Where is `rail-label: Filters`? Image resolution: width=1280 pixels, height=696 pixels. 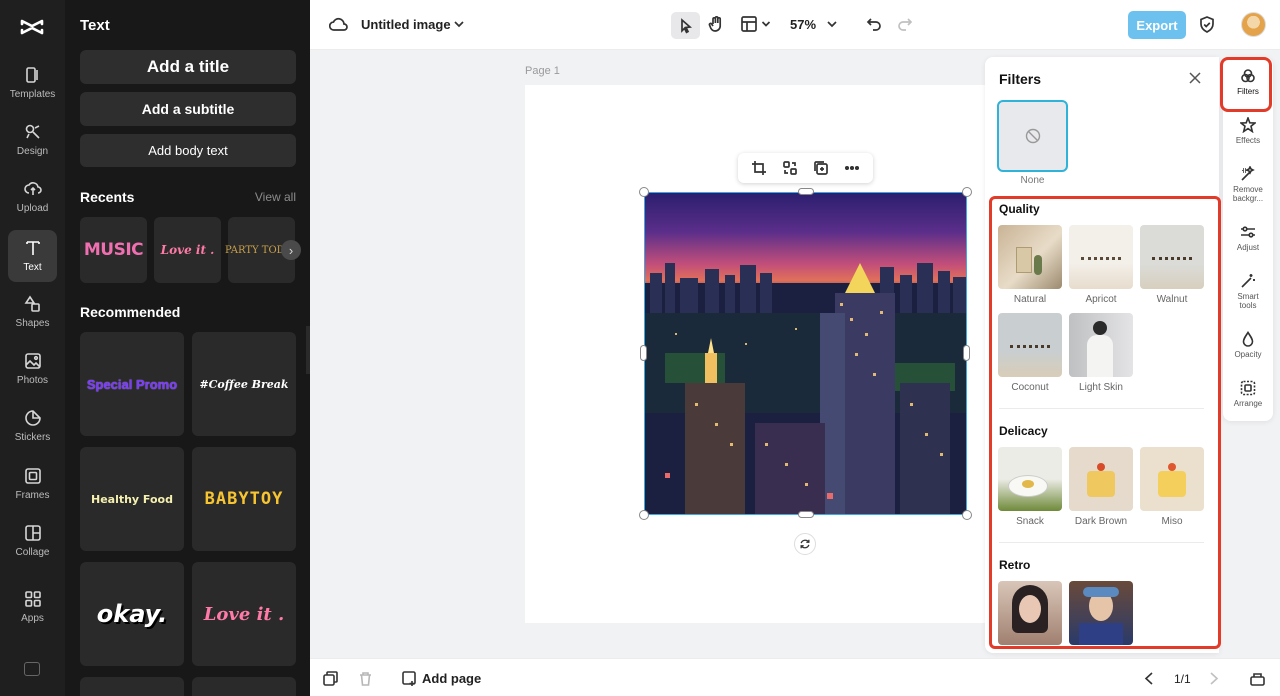
rail-label: Filters is located at coordinates (1248, 91).